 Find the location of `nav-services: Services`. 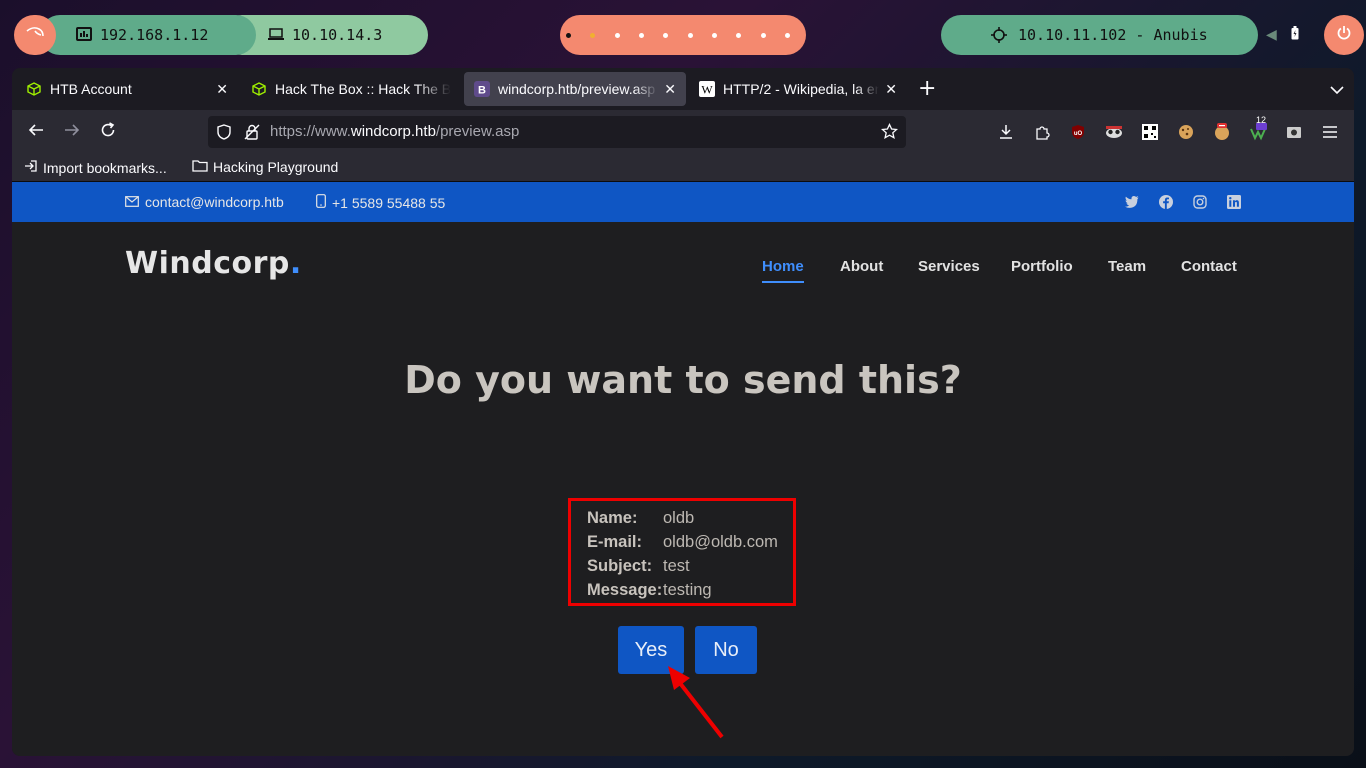

nav-services: Services is located at coordinates (949, 266).